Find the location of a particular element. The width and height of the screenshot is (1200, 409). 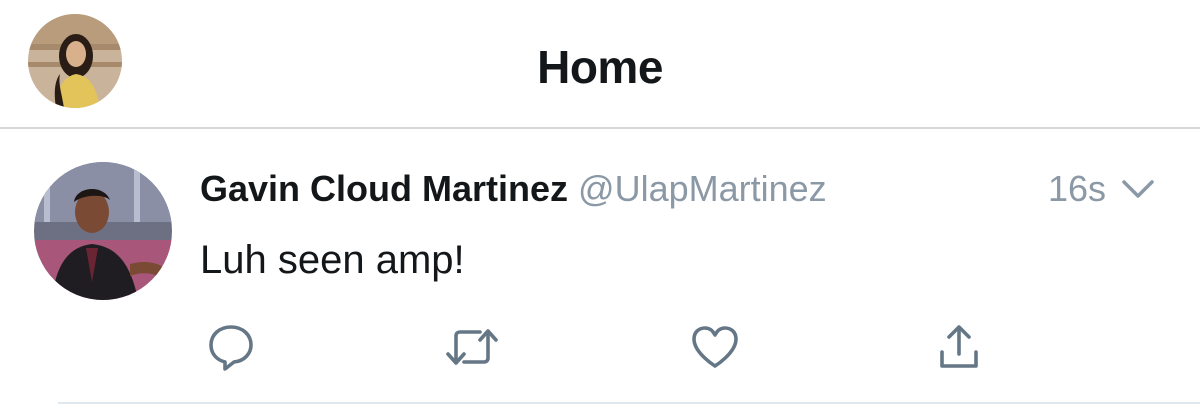

user-handle: @UlapMartinez is located at coordinates (702, 188).